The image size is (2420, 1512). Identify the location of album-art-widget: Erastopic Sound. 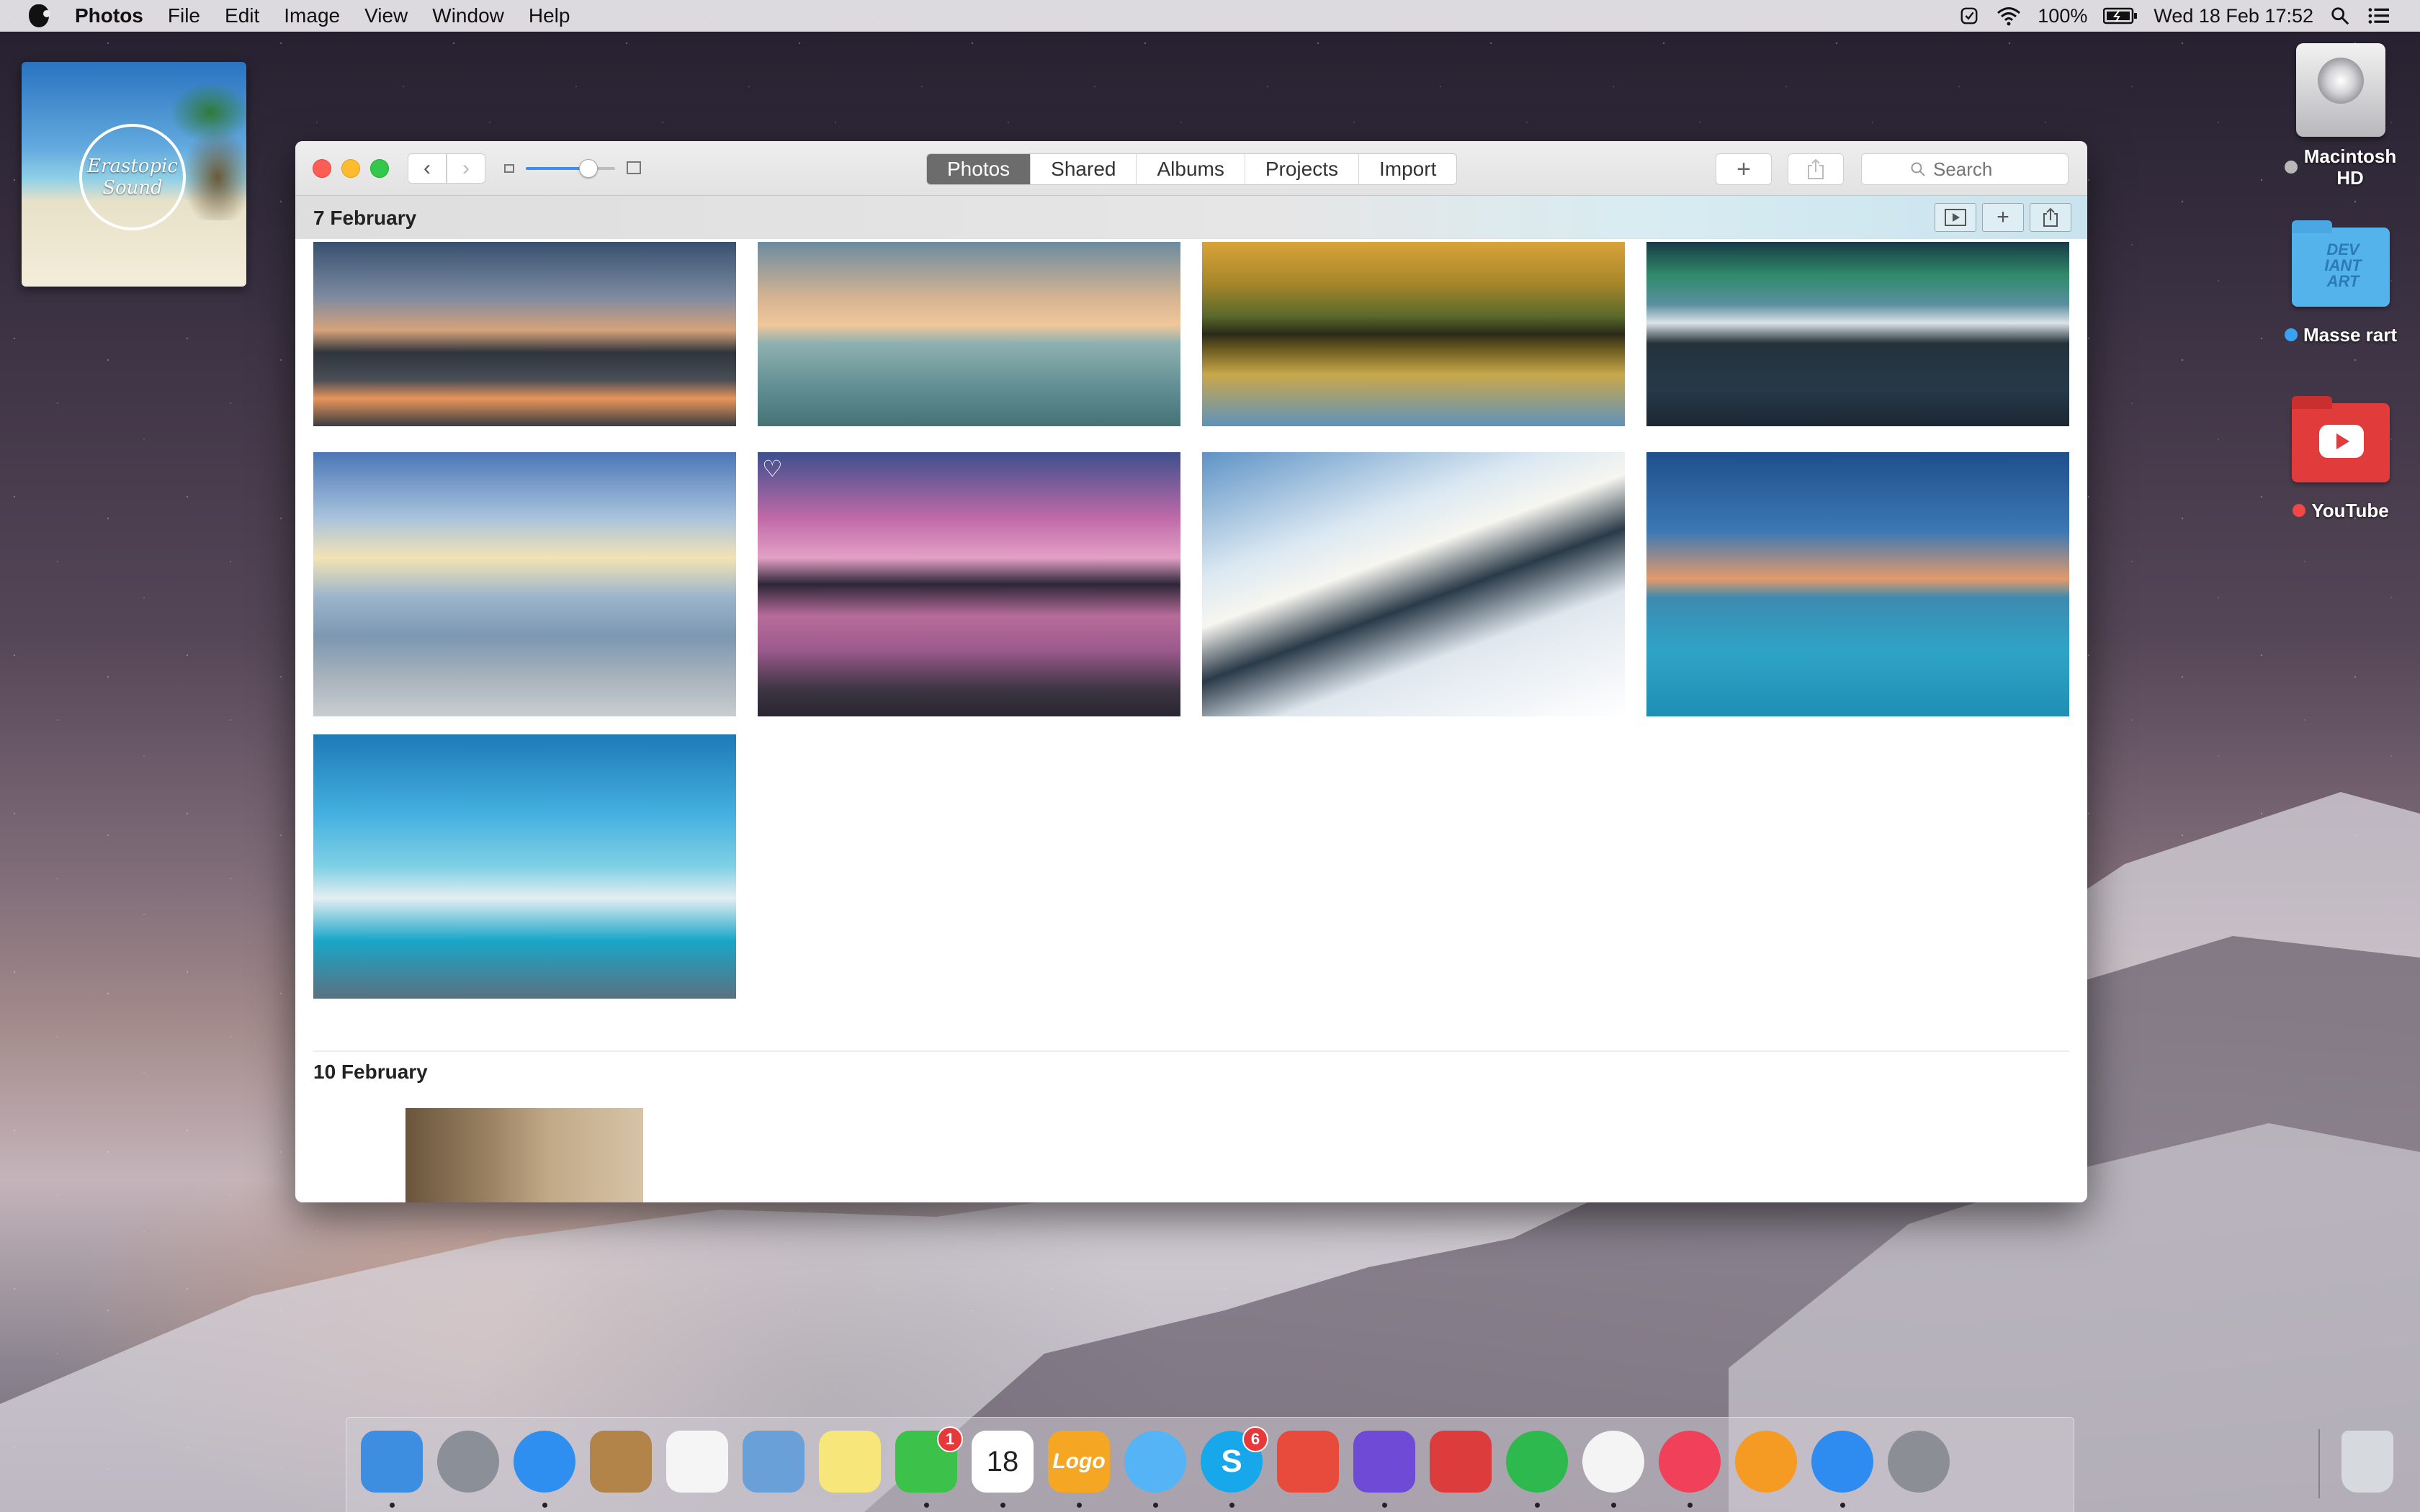
(134, 174).